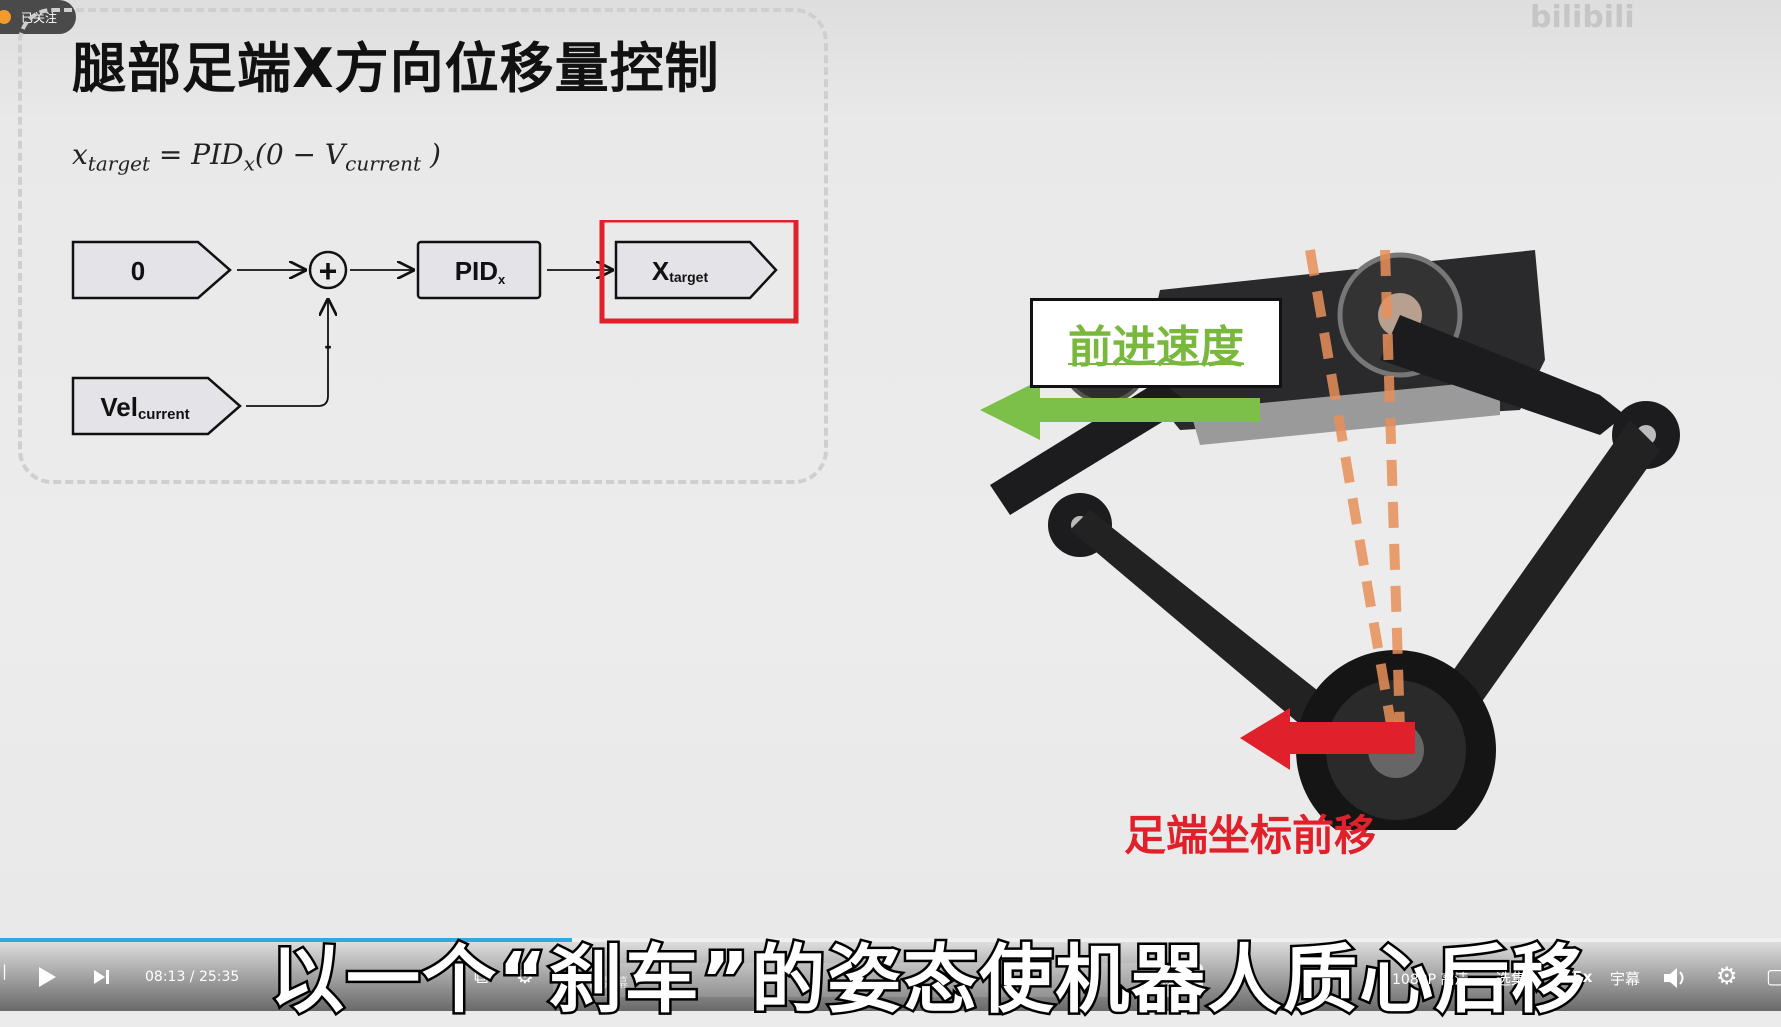 The width and height of the screenshot is (1781, 1027). Describe the element at coordinates (431, 154) in the screenshot. I see `formula-close: )` at that location.